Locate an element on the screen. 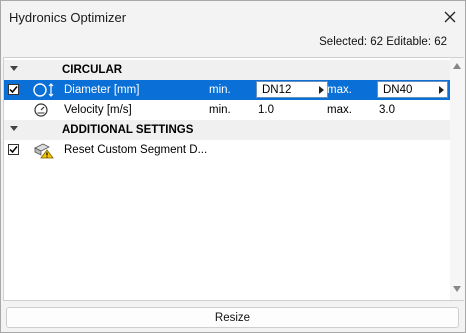 The height and width of the screenshot is (333, 466). section-header-additional-settings: ADDITIONAL SETTINGS is located at coordinates (227, 130).